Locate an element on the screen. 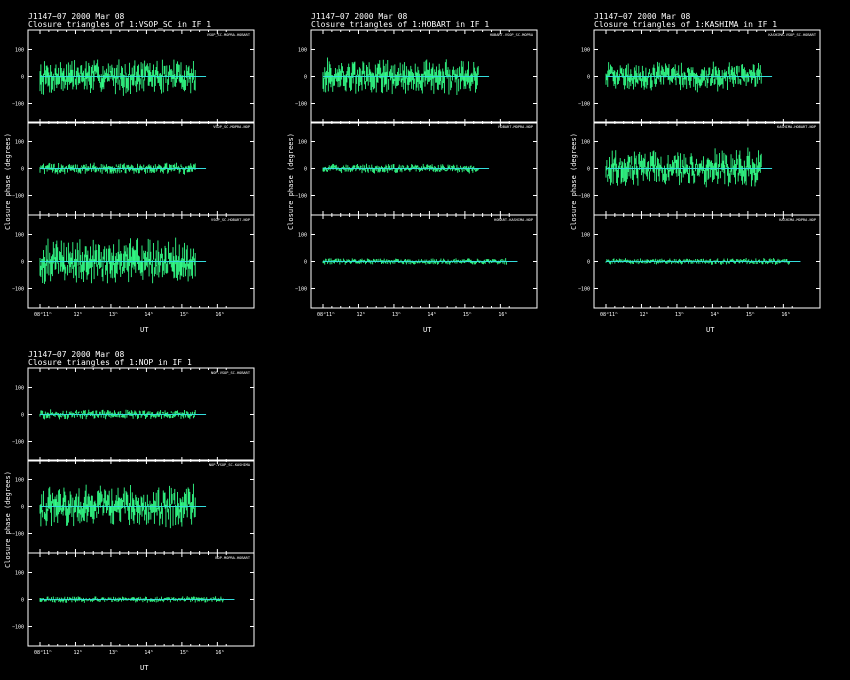  closure-panel: −100 0 100 VSOP_SC-HOBART-NOP is located at coordinates (133, 261).